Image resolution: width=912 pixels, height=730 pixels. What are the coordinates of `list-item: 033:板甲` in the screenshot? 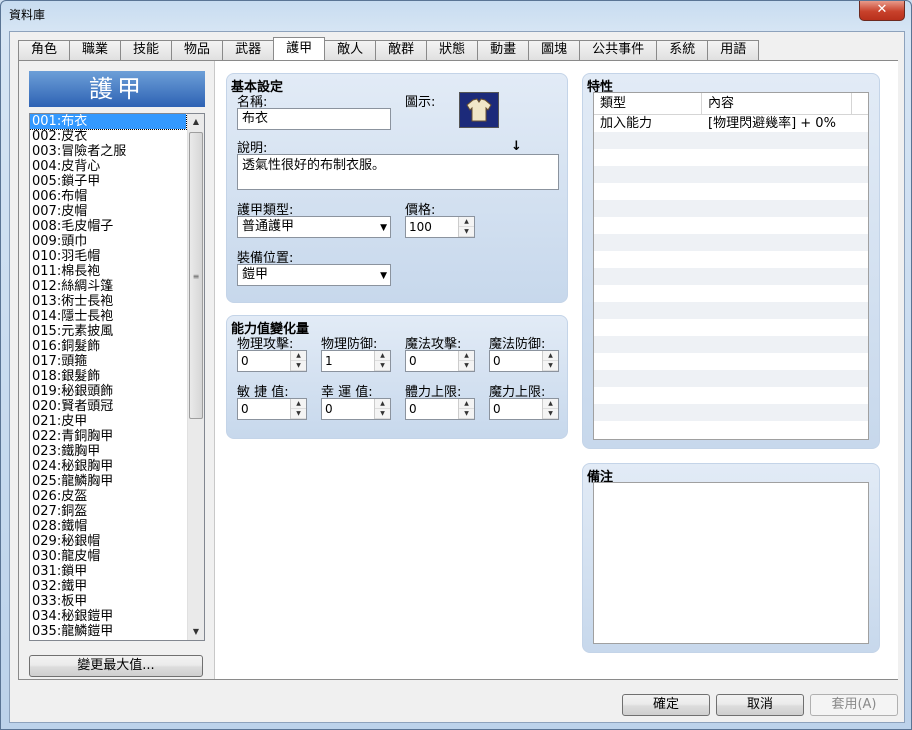 It's located at (108, 601).